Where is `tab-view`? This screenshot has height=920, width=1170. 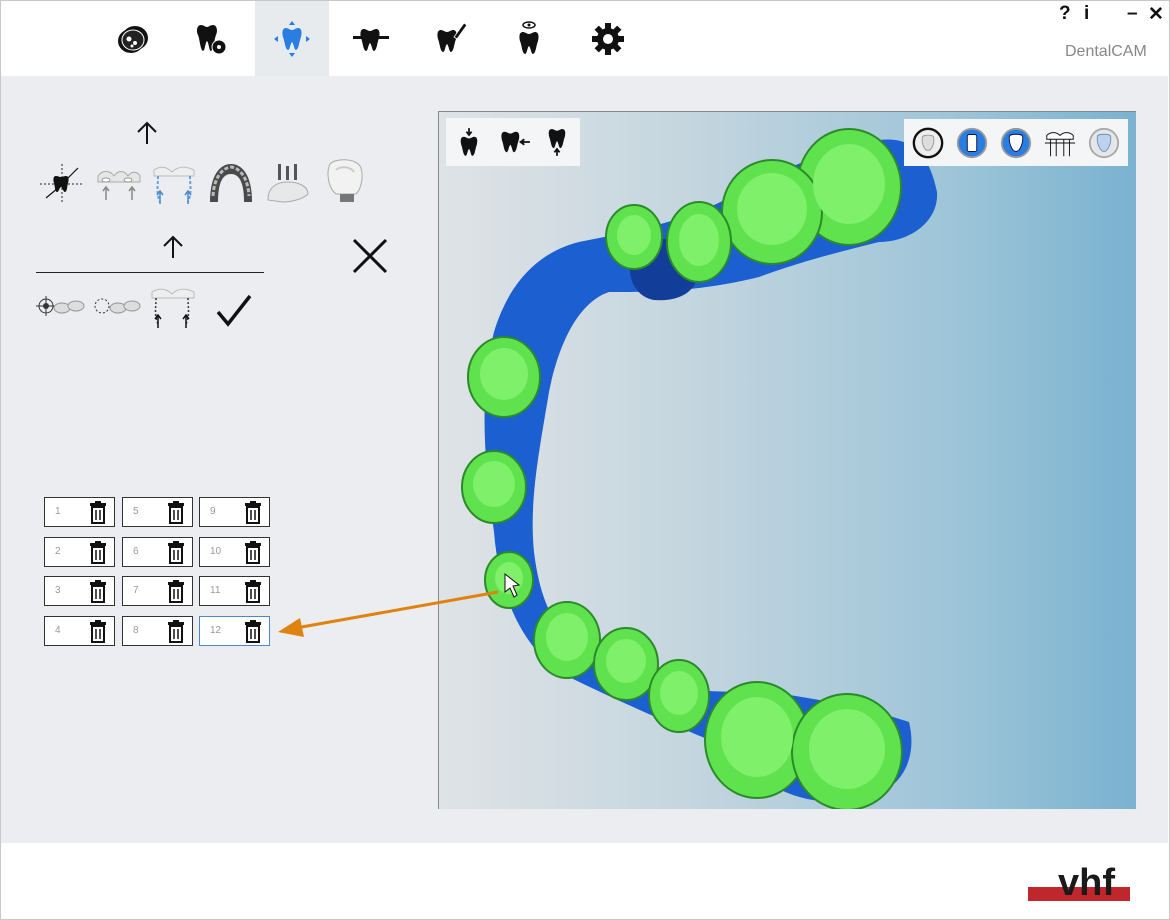 tab-view is located at coordinates (529, 38).